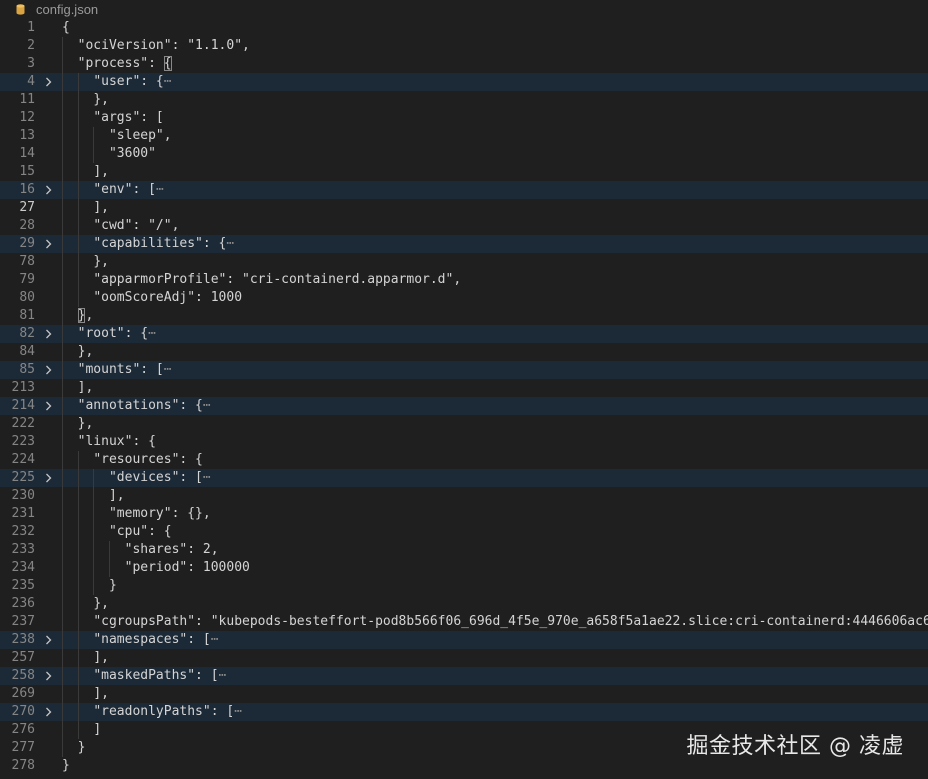 The image size is (928, 779). Describe the element at coordinates (464, 550) in the screenshot. I see `code-line: 233 "shares": 2,` at that location.